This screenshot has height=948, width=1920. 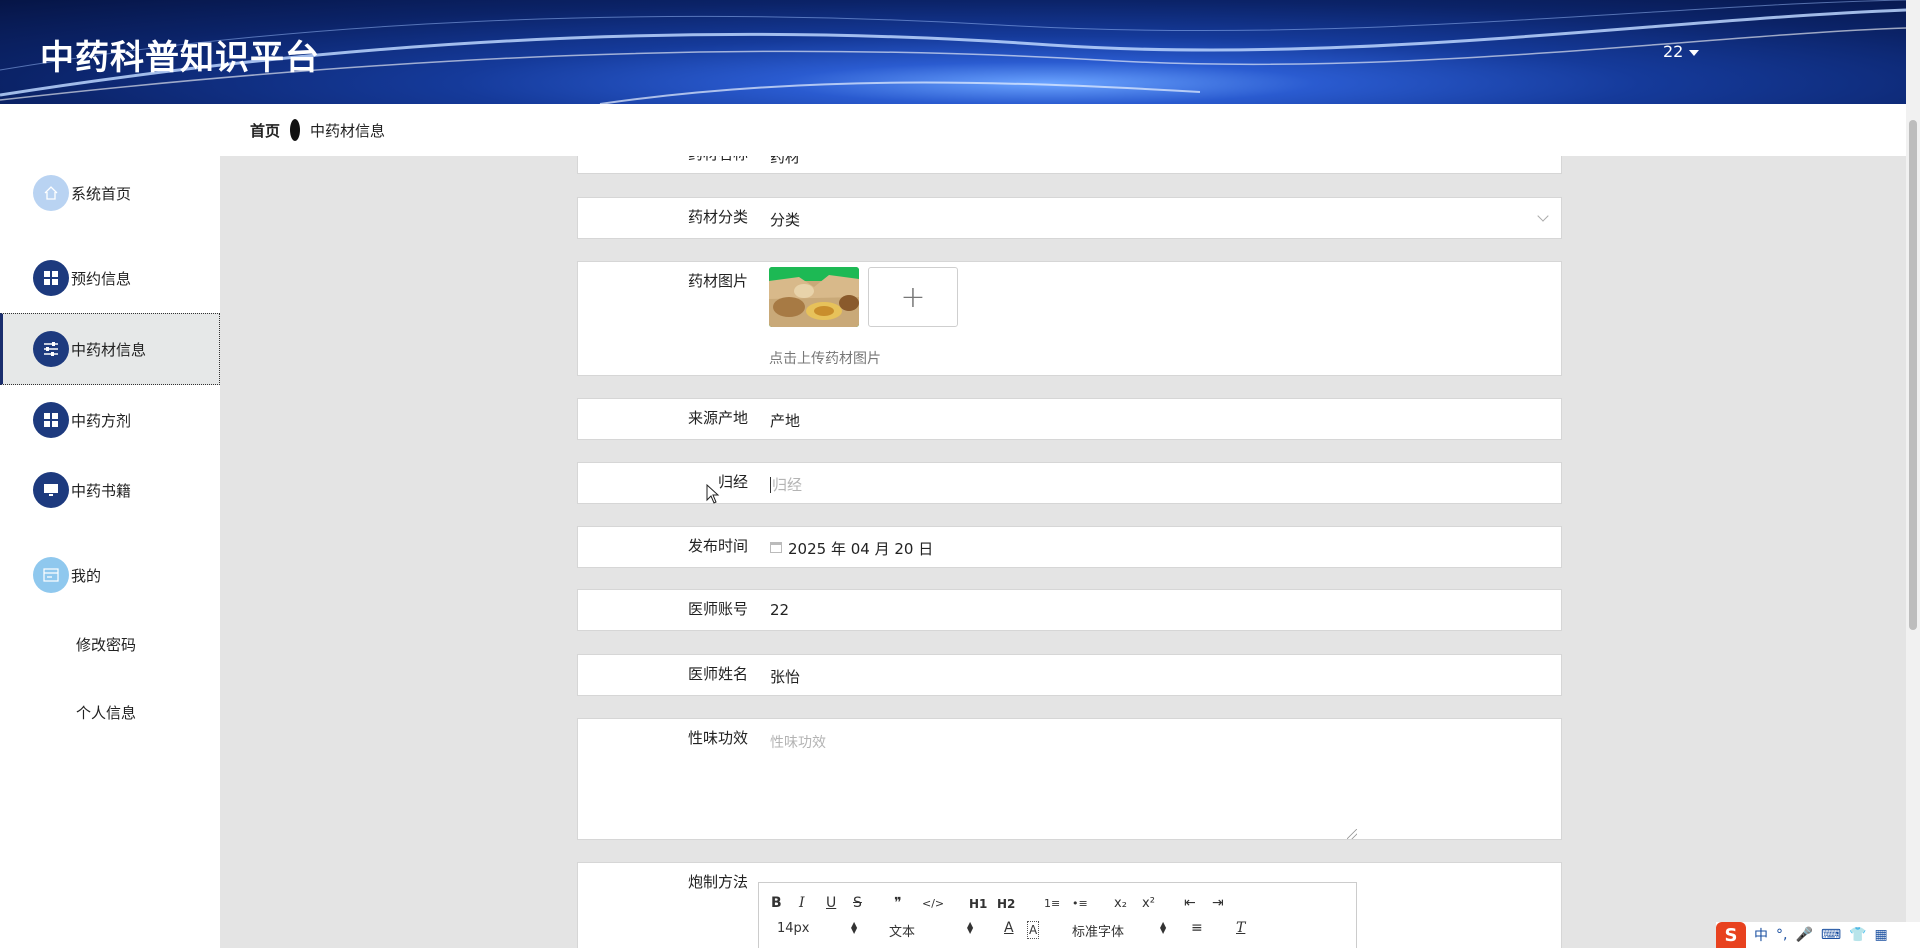 What do you see at coordinates (1761, 935) in the screenshot?
I see `ime-language-toggle: 中` at bounding box center [1761, 935].